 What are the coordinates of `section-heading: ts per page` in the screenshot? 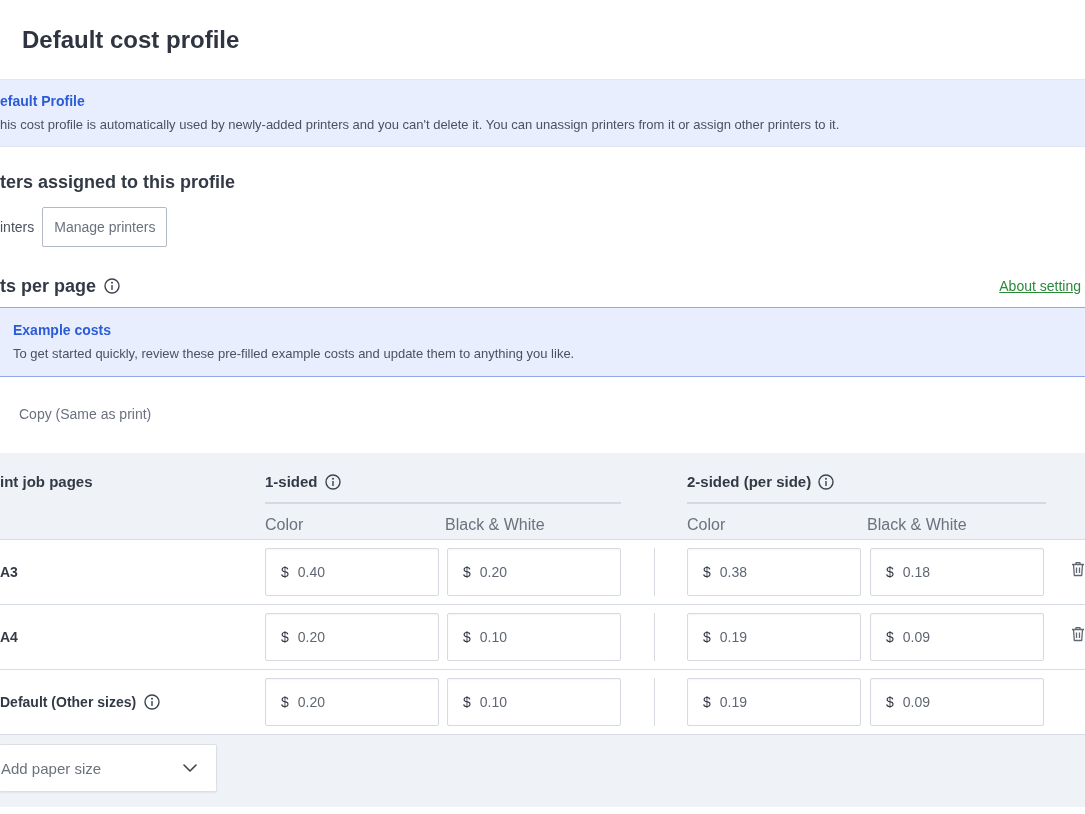 It's located at (48, 286).